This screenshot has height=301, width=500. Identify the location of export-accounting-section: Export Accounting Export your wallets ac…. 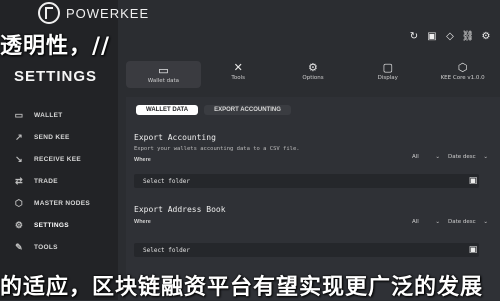
(317, 160).